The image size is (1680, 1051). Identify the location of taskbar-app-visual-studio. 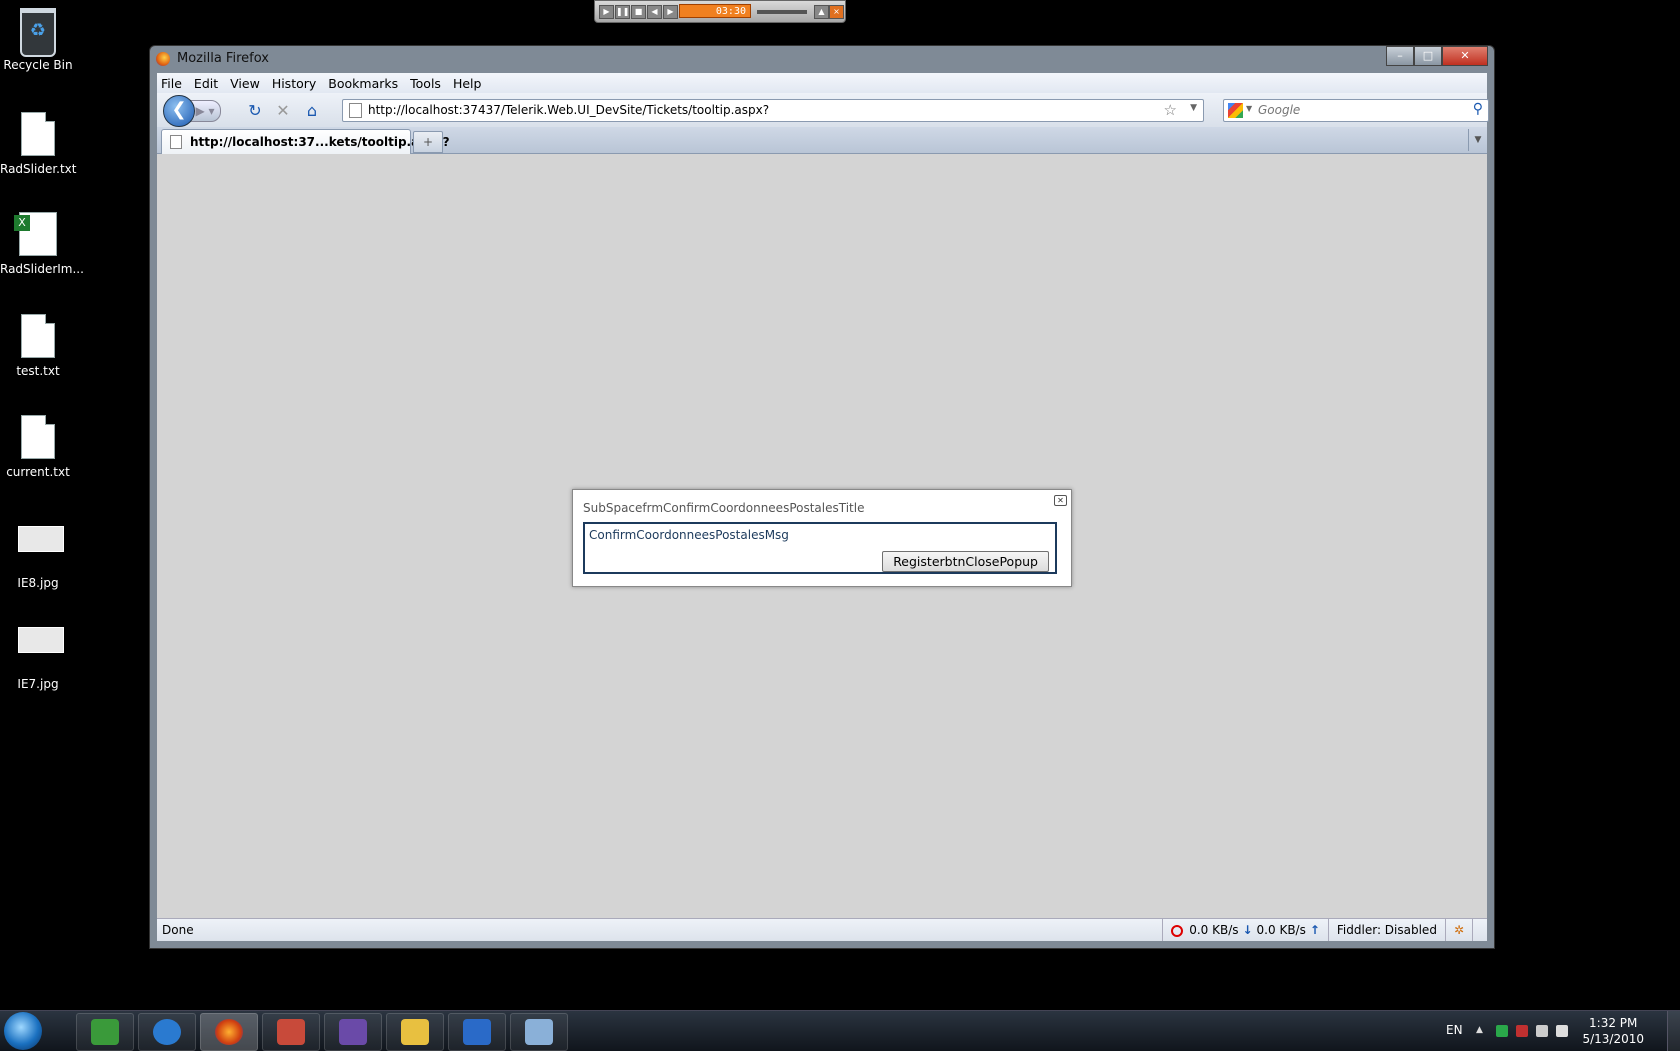
(353, 1032).